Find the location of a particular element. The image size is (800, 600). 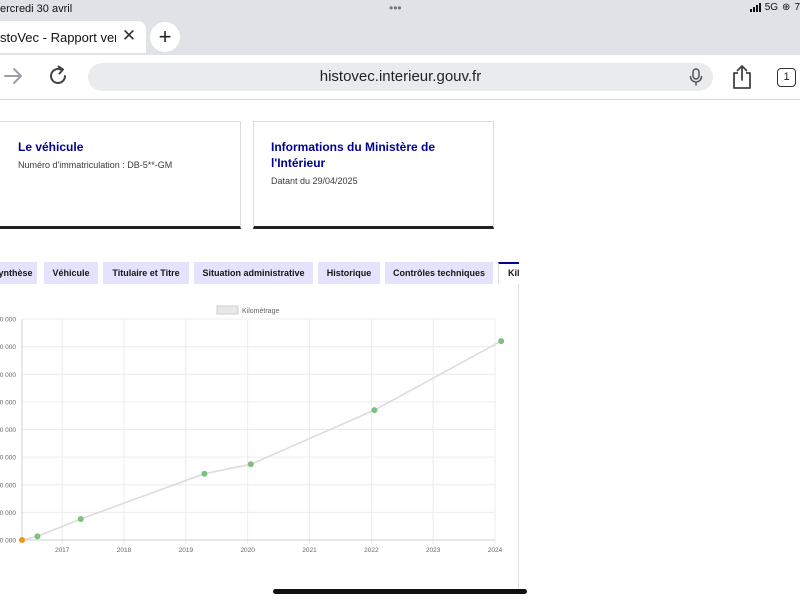

x-tick-label: 2018 is located at coordinates (124, 550).